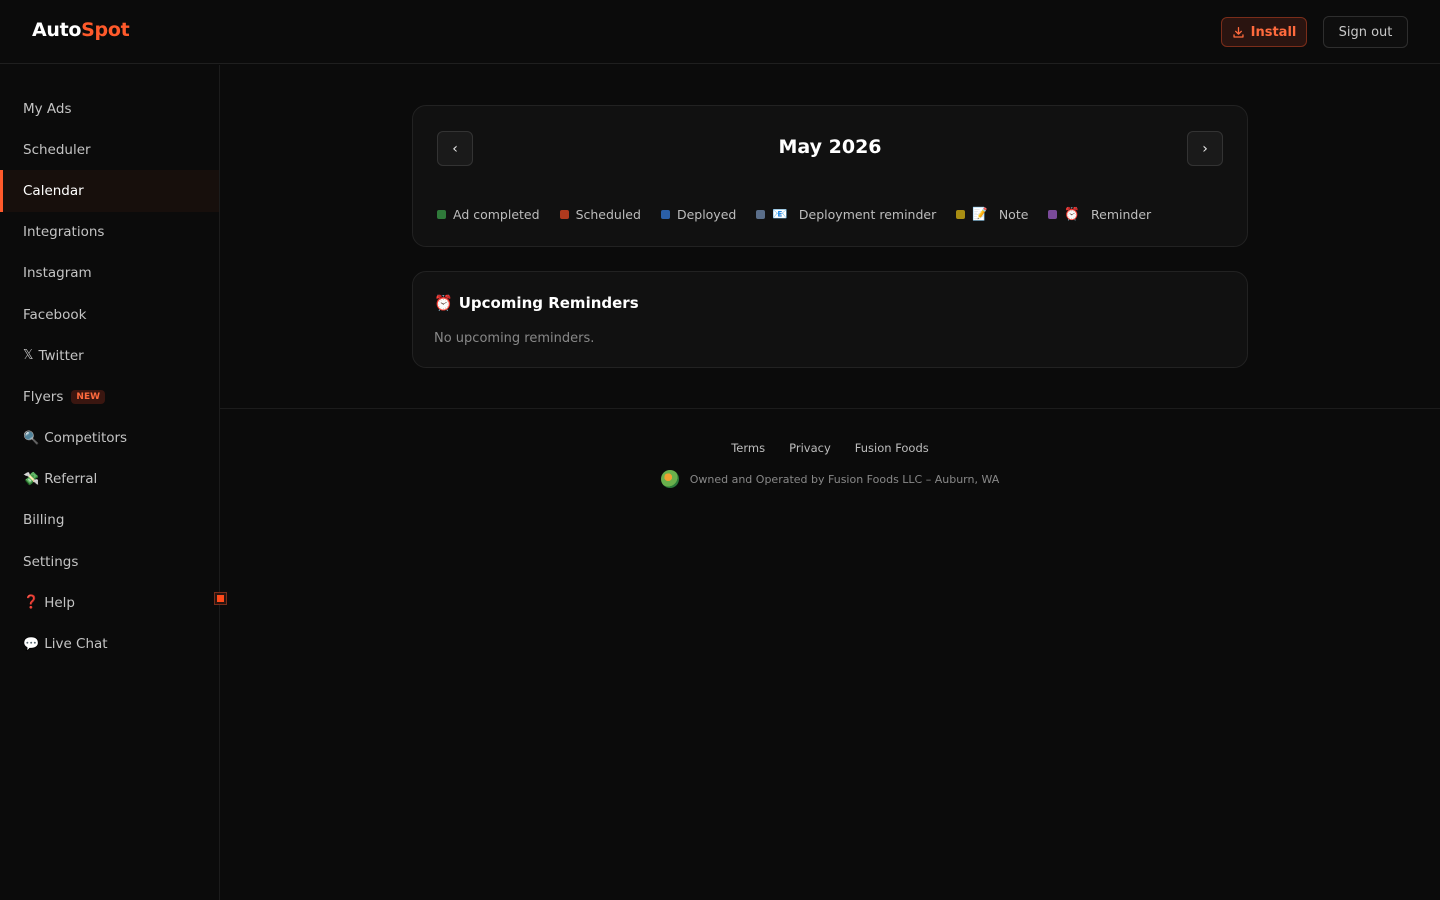 This screenshot has height=900, width=1440. What do you see at coordinates (892, 448) in the screenshot?
I see `footer-link-fusion-foods: Fusion Foods` at bounding box center [892, 448].